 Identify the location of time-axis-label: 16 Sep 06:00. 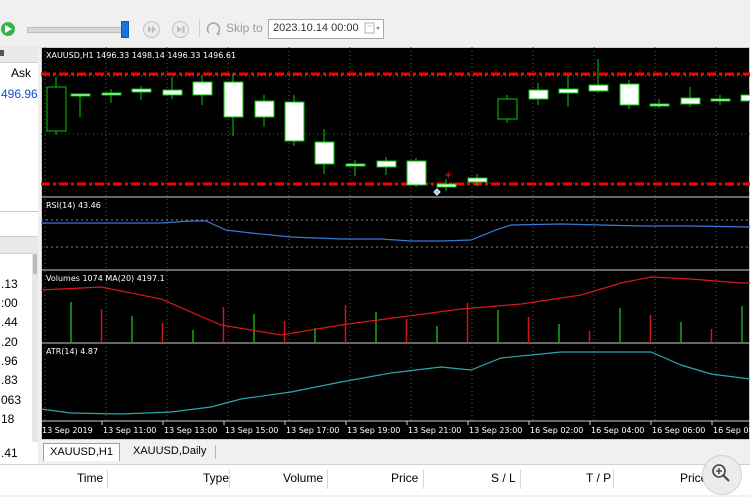
(678, 430).